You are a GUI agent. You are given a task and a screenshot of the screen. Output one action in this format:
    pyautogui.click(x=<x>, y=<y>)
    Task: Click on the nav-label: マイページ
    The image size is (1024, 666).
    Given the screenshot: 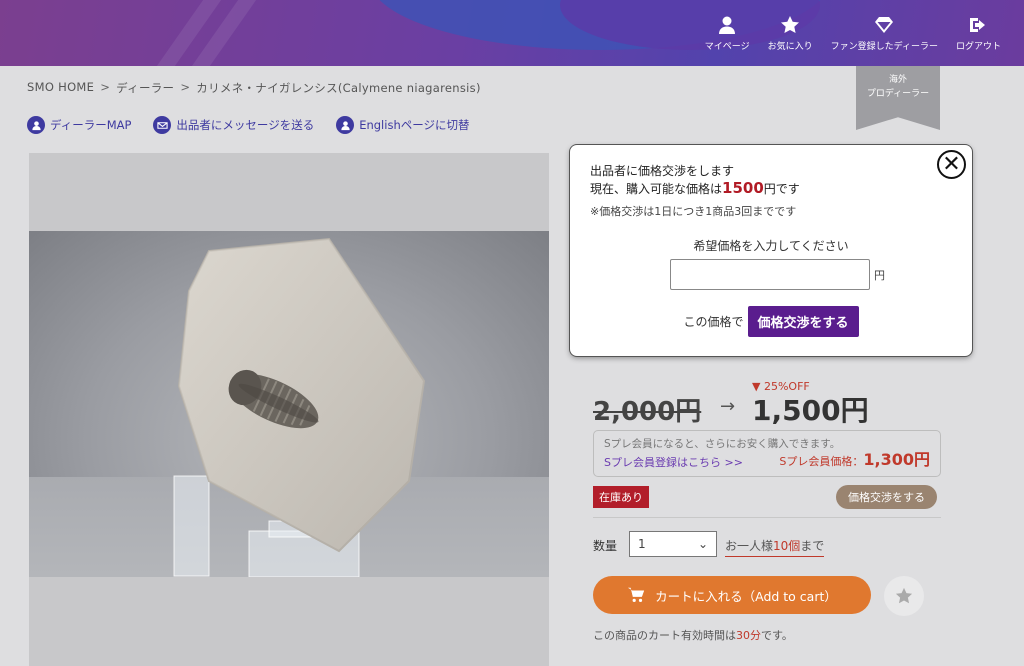 What is the action you would take?
    pyautogui.click(x=727, y=46)
    